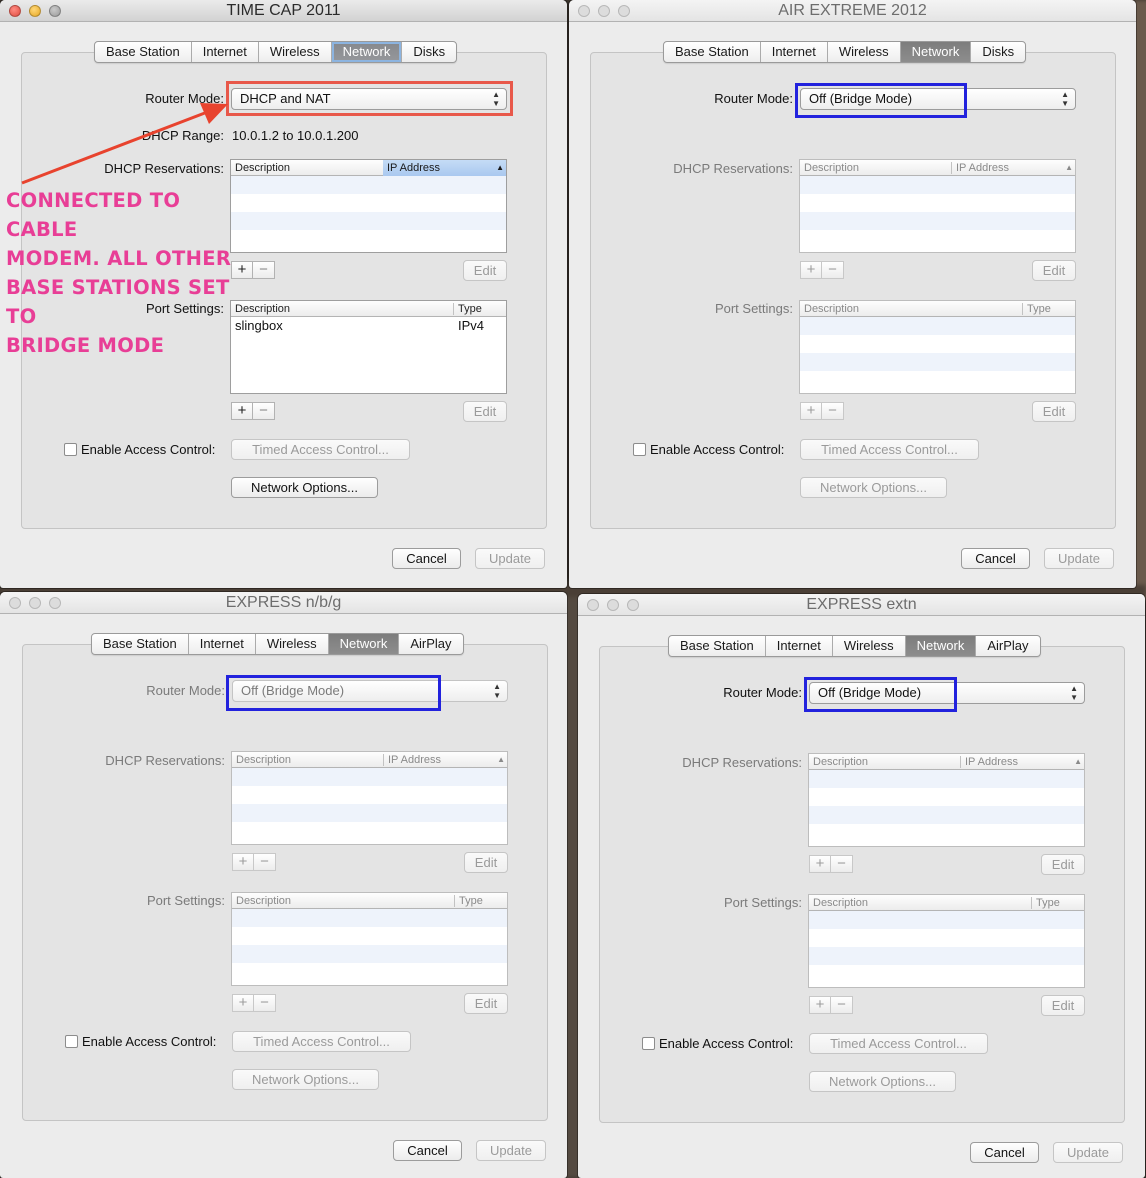  Describe the element at coordinates (369, 99) in the screenshot. I see `router-mode-select: DHCP and NAT ▲ ▼` at that location.